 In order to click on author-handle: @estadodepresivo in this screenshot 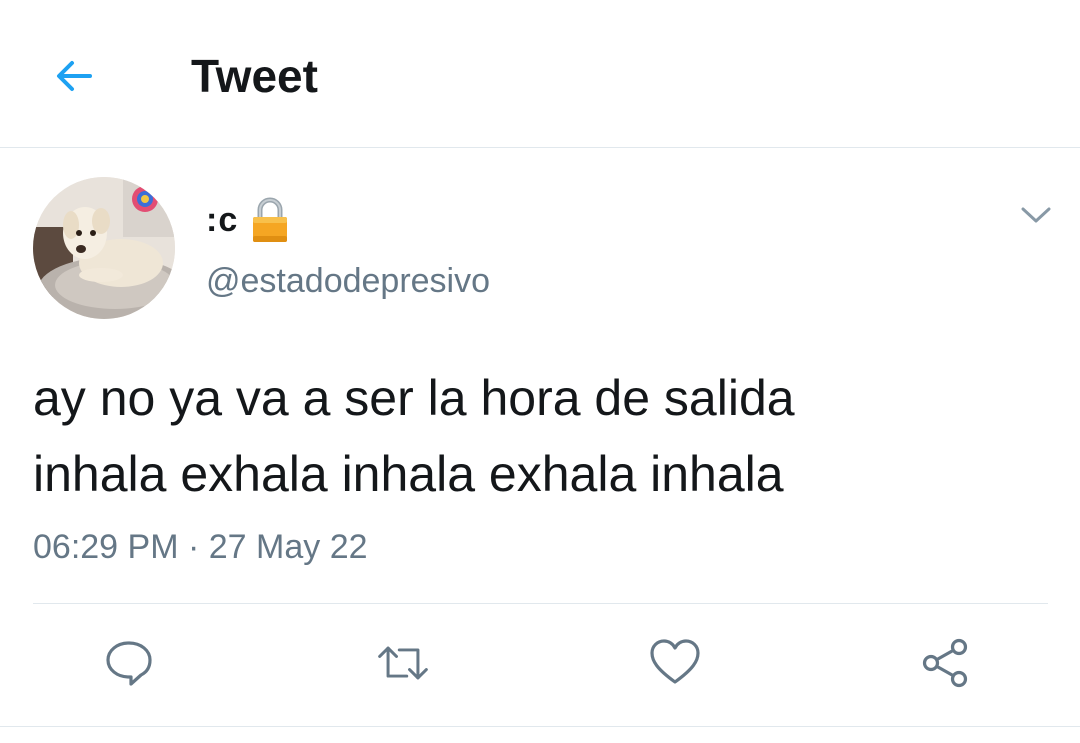, I will do `click(348, 281)`.